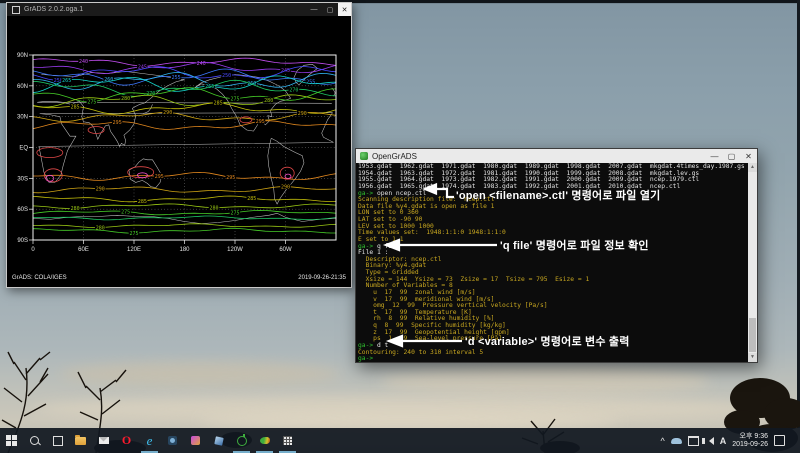  I want to click on svg-text: 60S, so click(22, 210).